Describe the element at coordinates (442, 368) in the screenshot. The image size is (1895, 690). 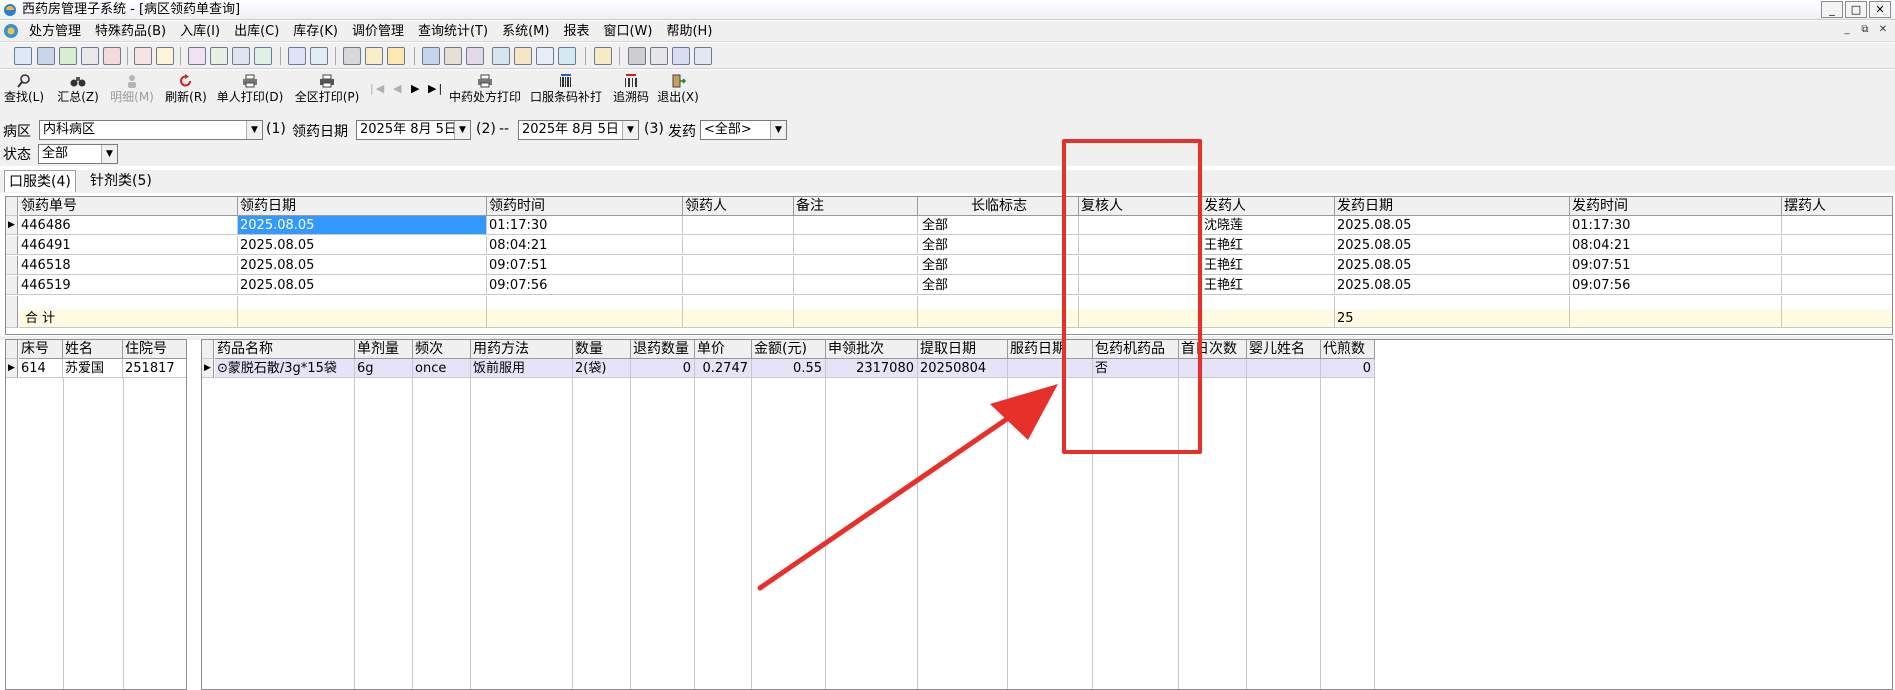
I see `grid-cell: once` at that location.